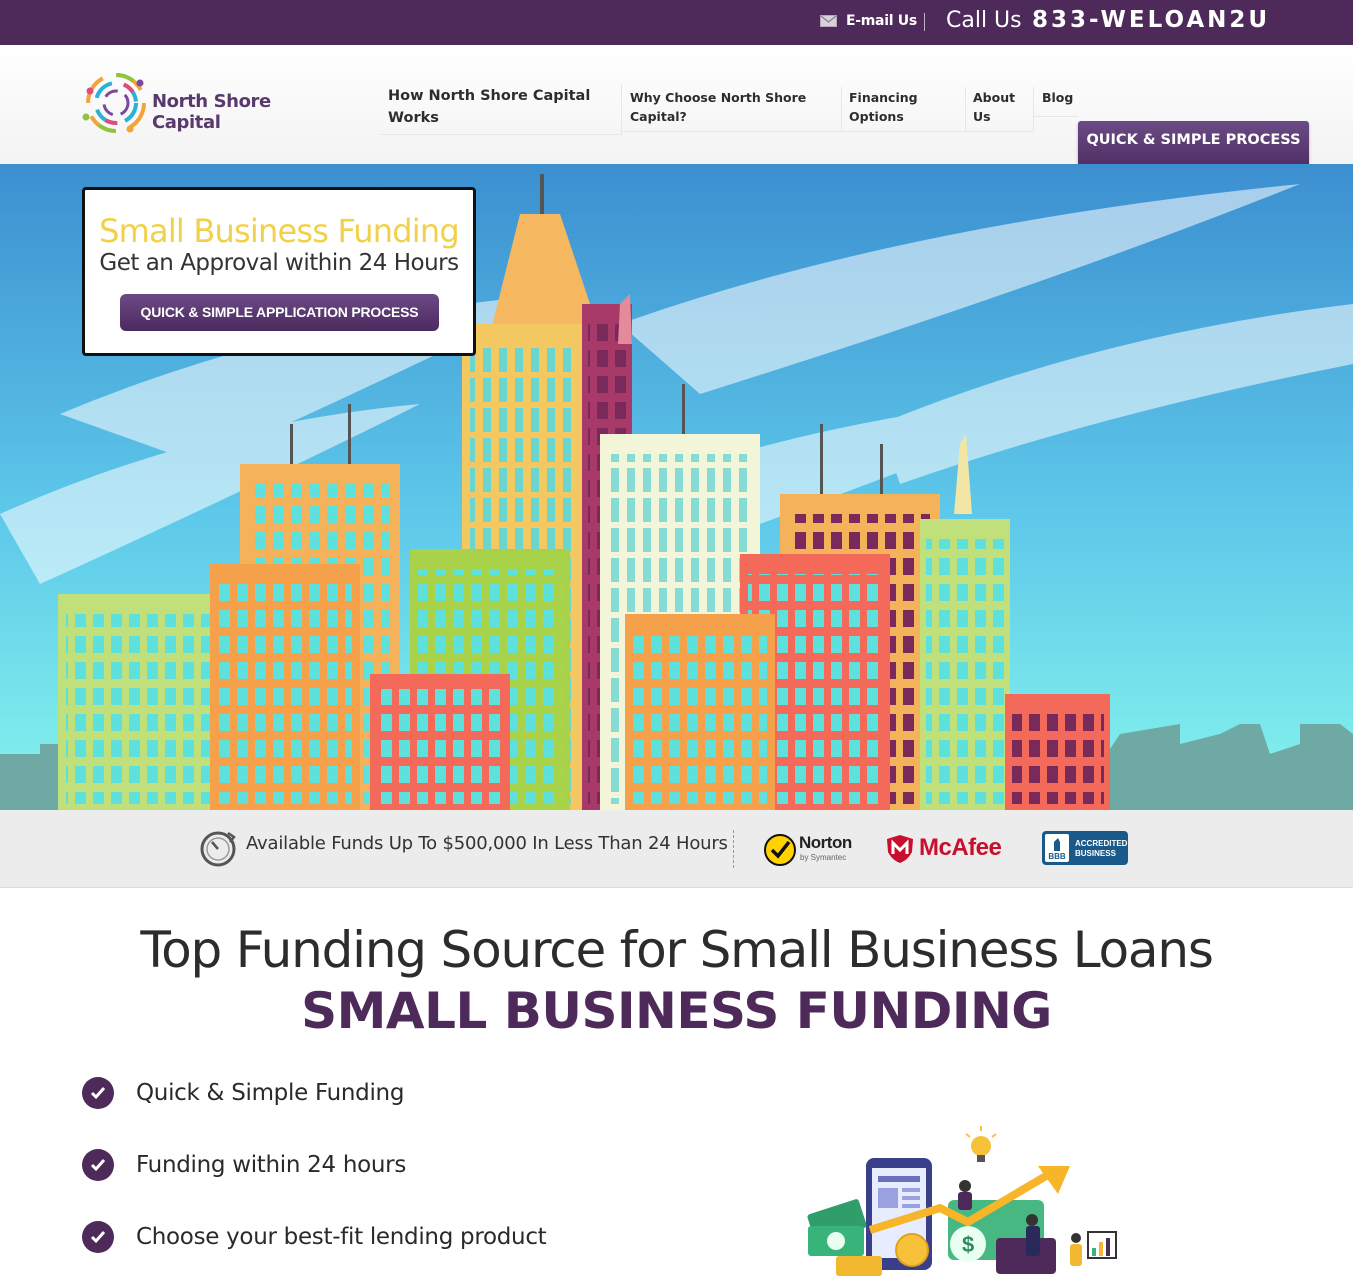 Image resolution: width=1353 pixels, height=1279 pixels. Describe the element at coordinates (114, 103) in the screenshot. I see `logo-mark-icon` at that location.